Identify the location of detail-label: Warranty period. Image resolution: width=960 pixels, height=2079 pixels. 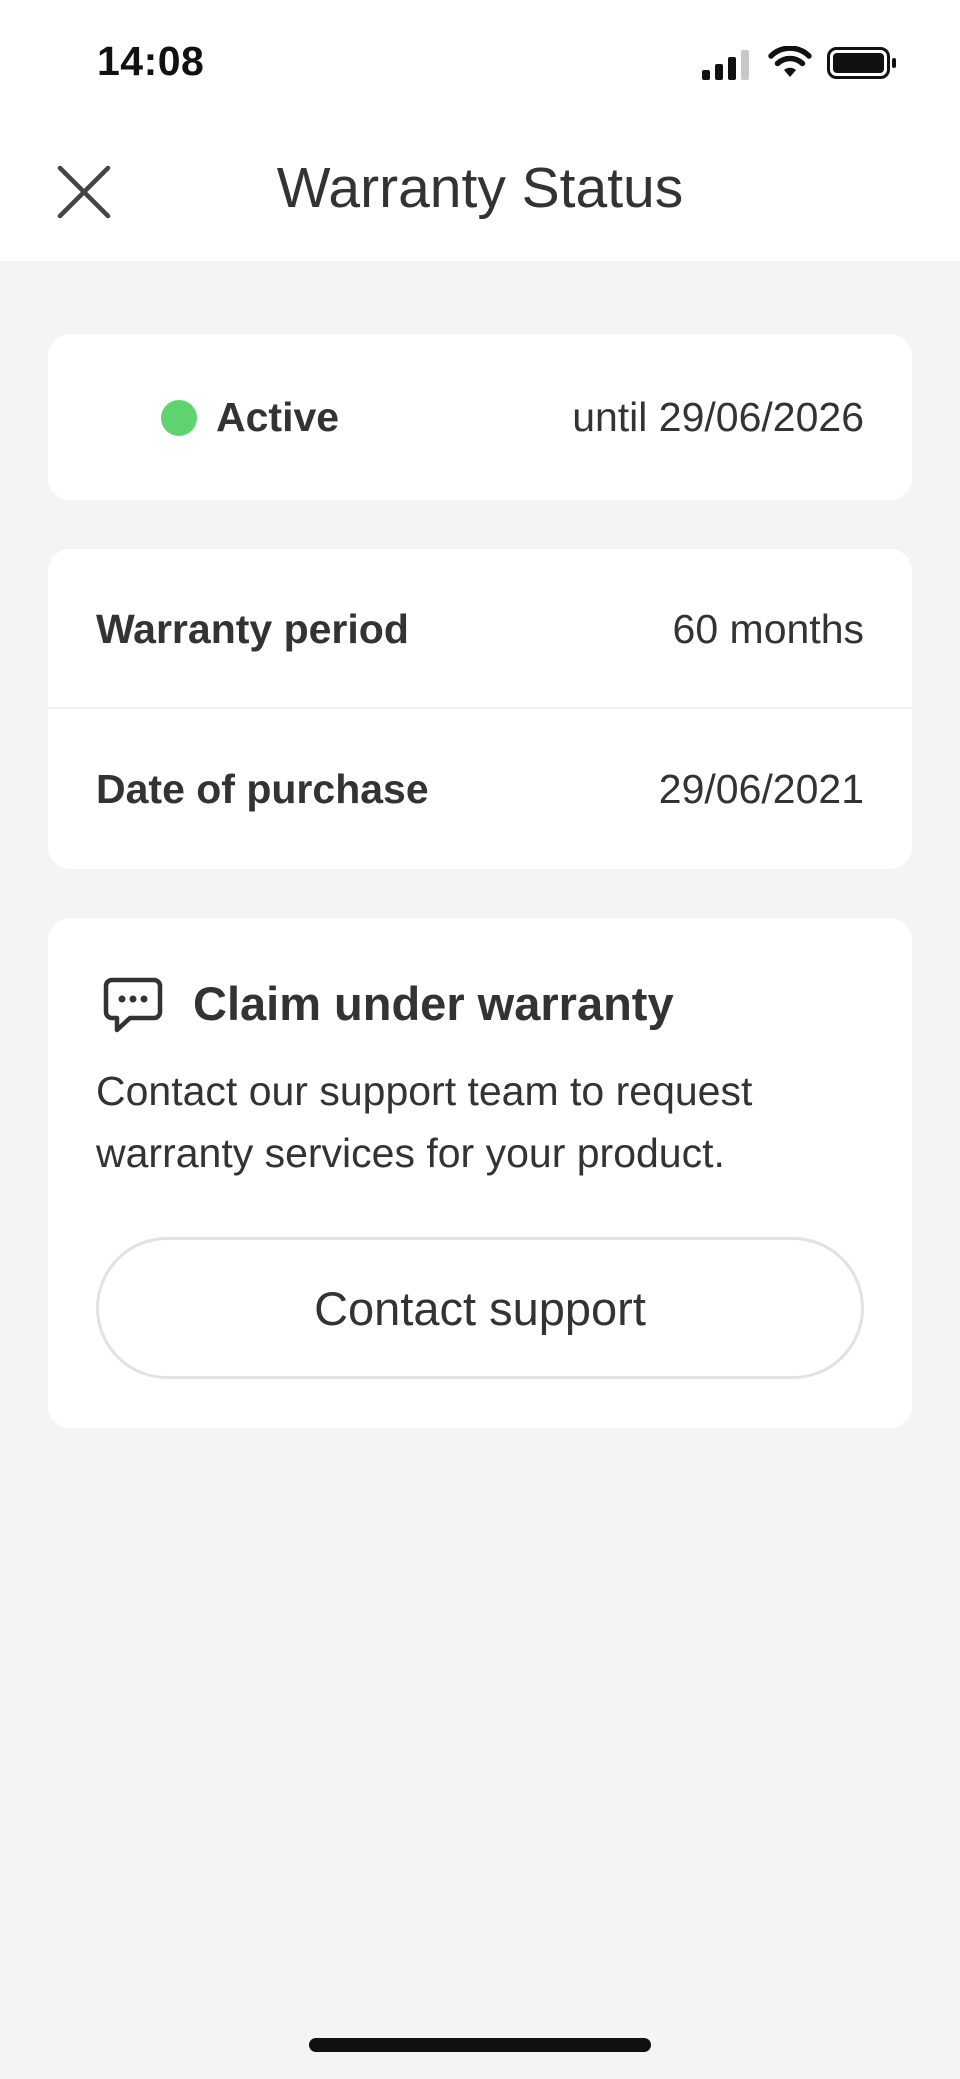
(252, 629).